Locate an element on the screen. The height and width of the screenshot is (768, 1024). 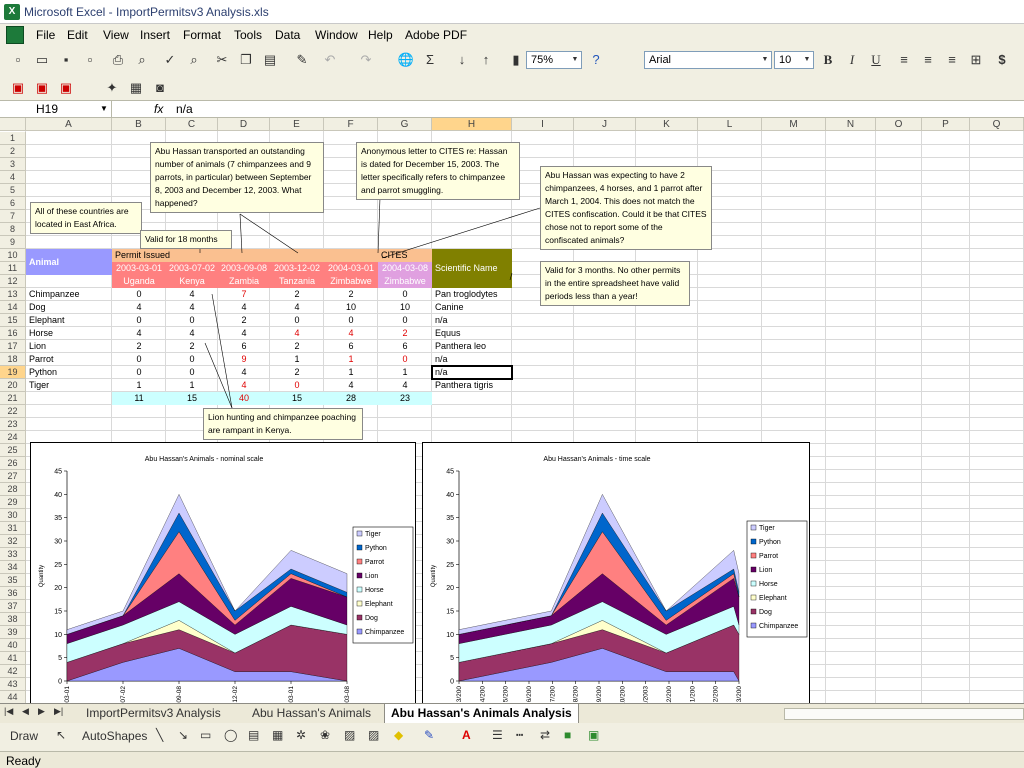
row-header-9: 9 is located at coordinates (13, 242).